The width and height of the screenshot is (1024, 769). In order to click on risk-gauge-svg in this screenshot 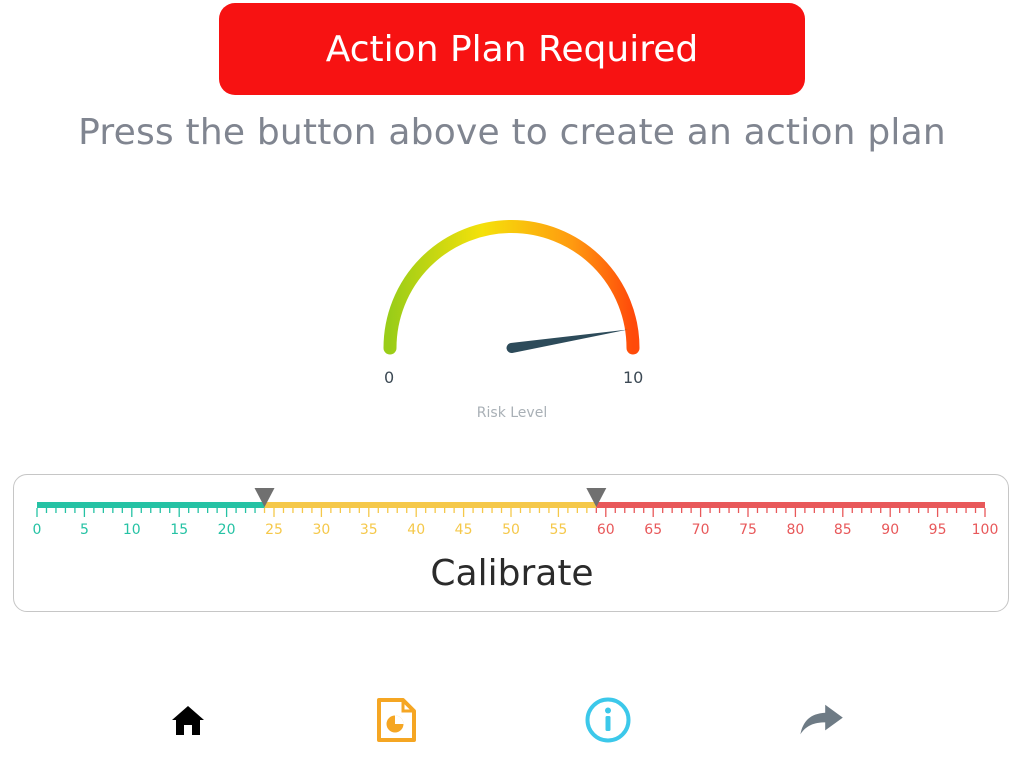, I will do `click(511, 287)`.